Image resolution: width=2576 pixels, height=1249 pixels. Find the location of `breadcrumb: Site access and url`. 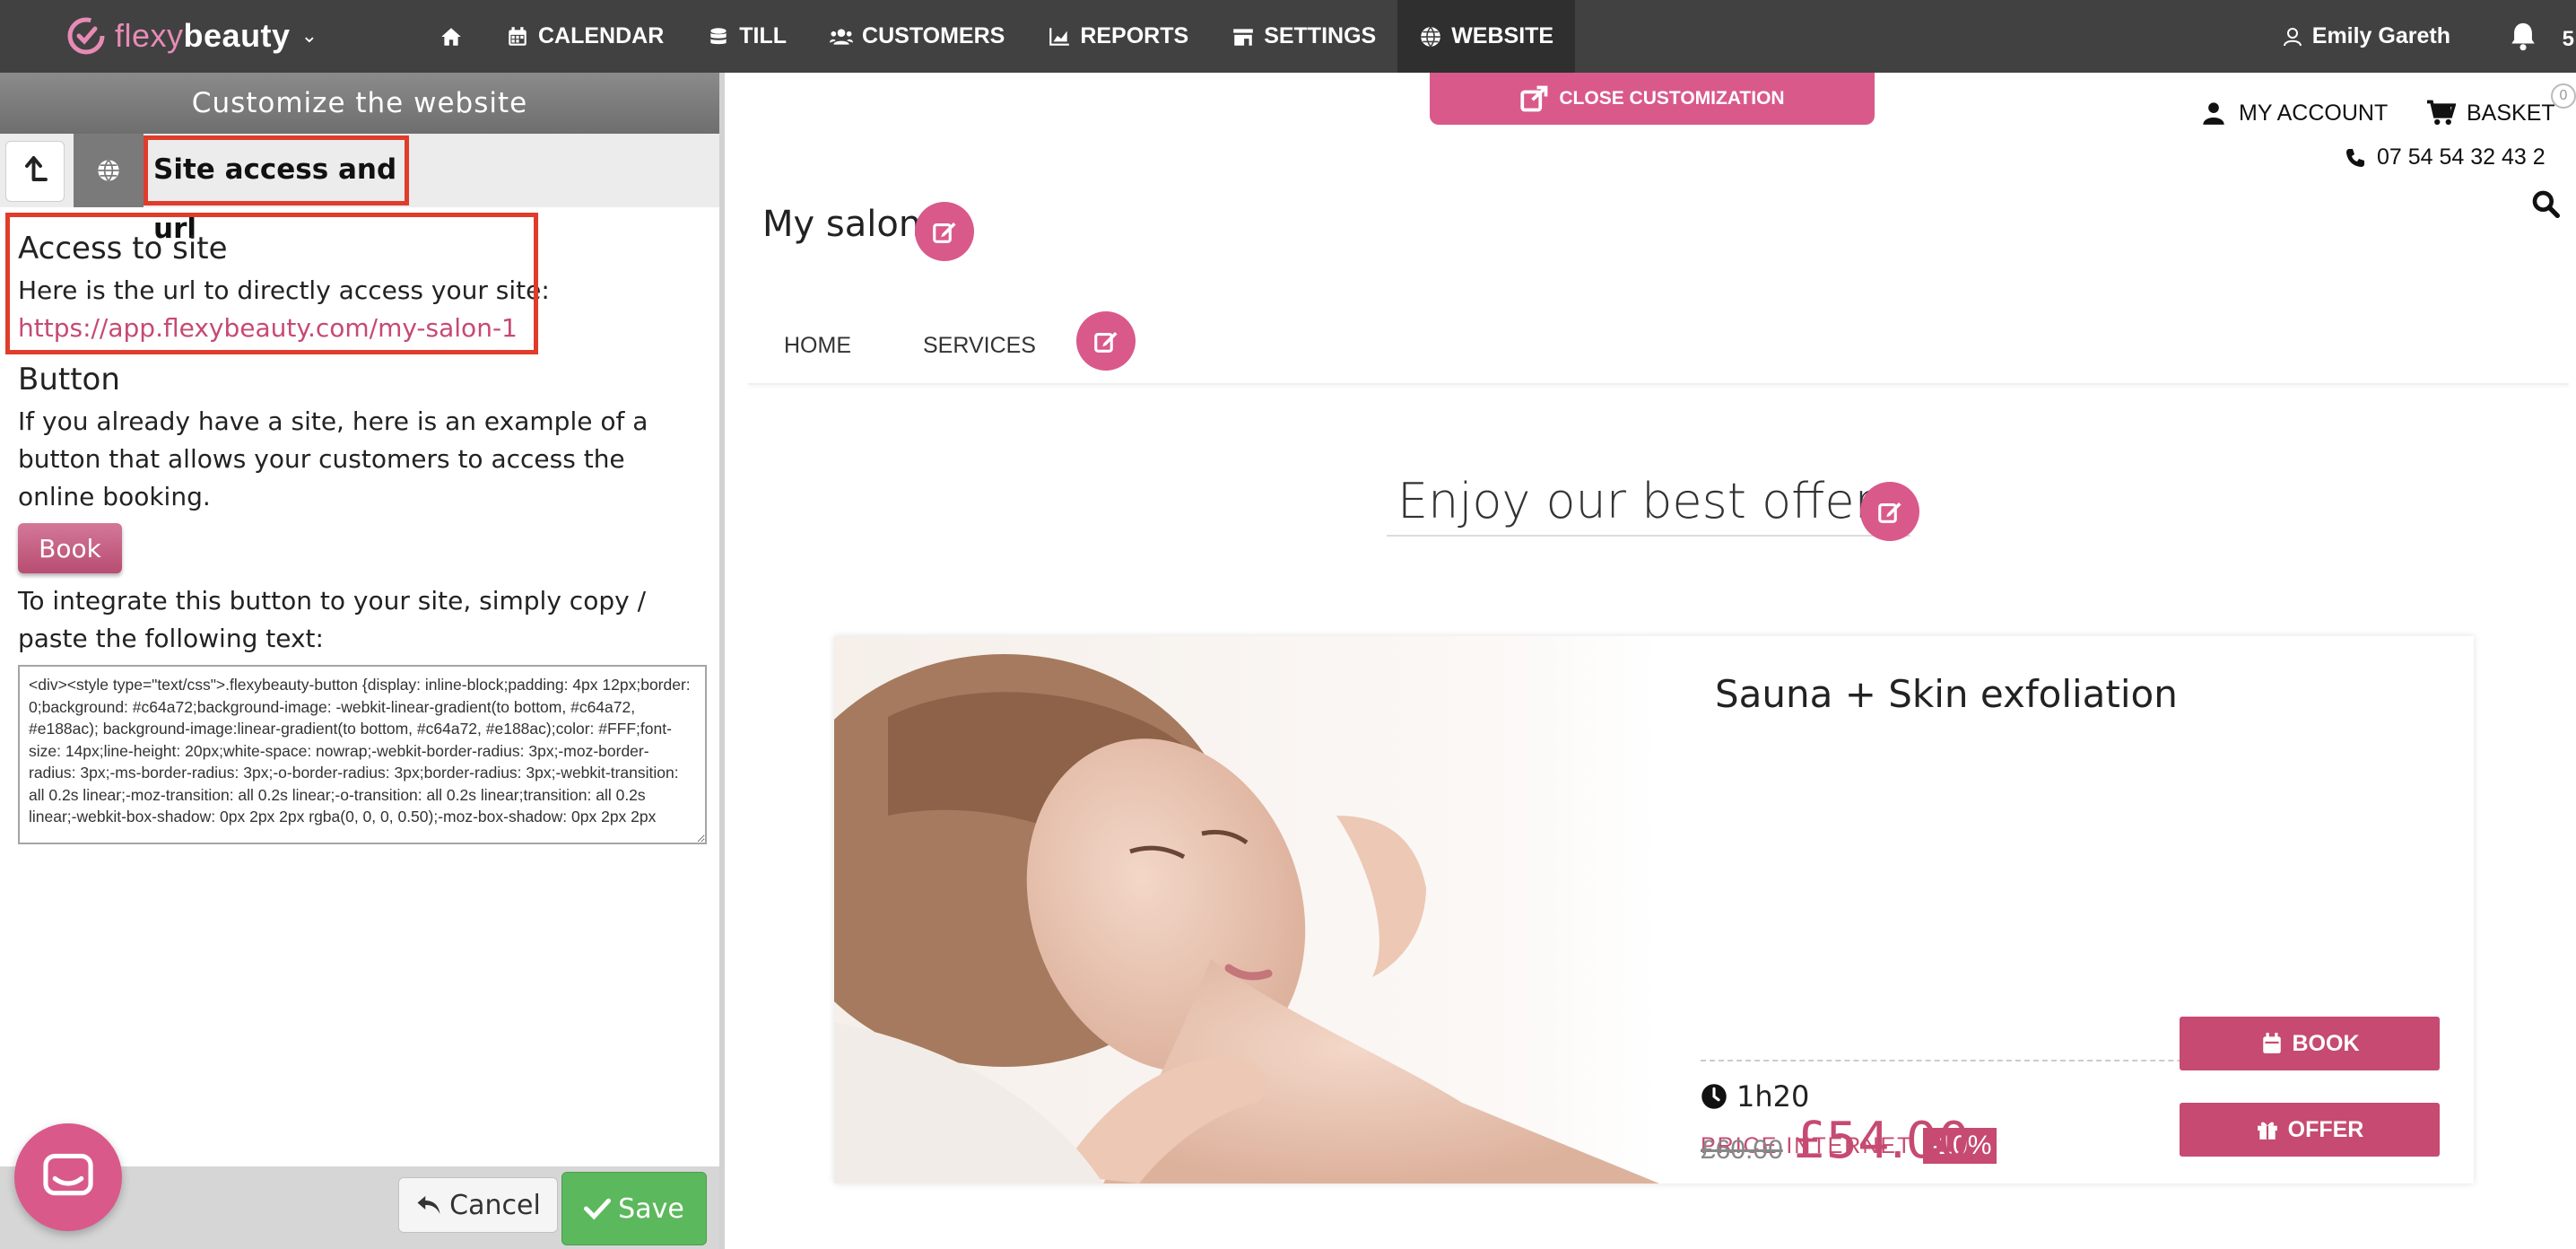

breadcrumb: Site access and url is located at coordinates (359, 189).